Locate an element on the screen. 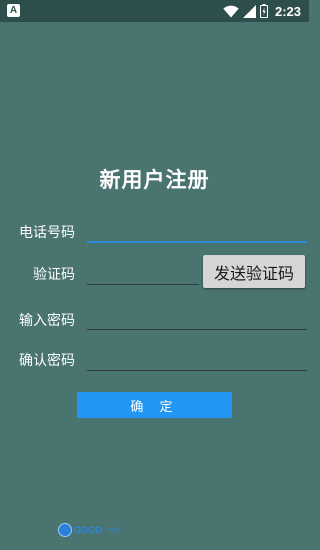  wifi-icon is located at coordinates (231, 11).